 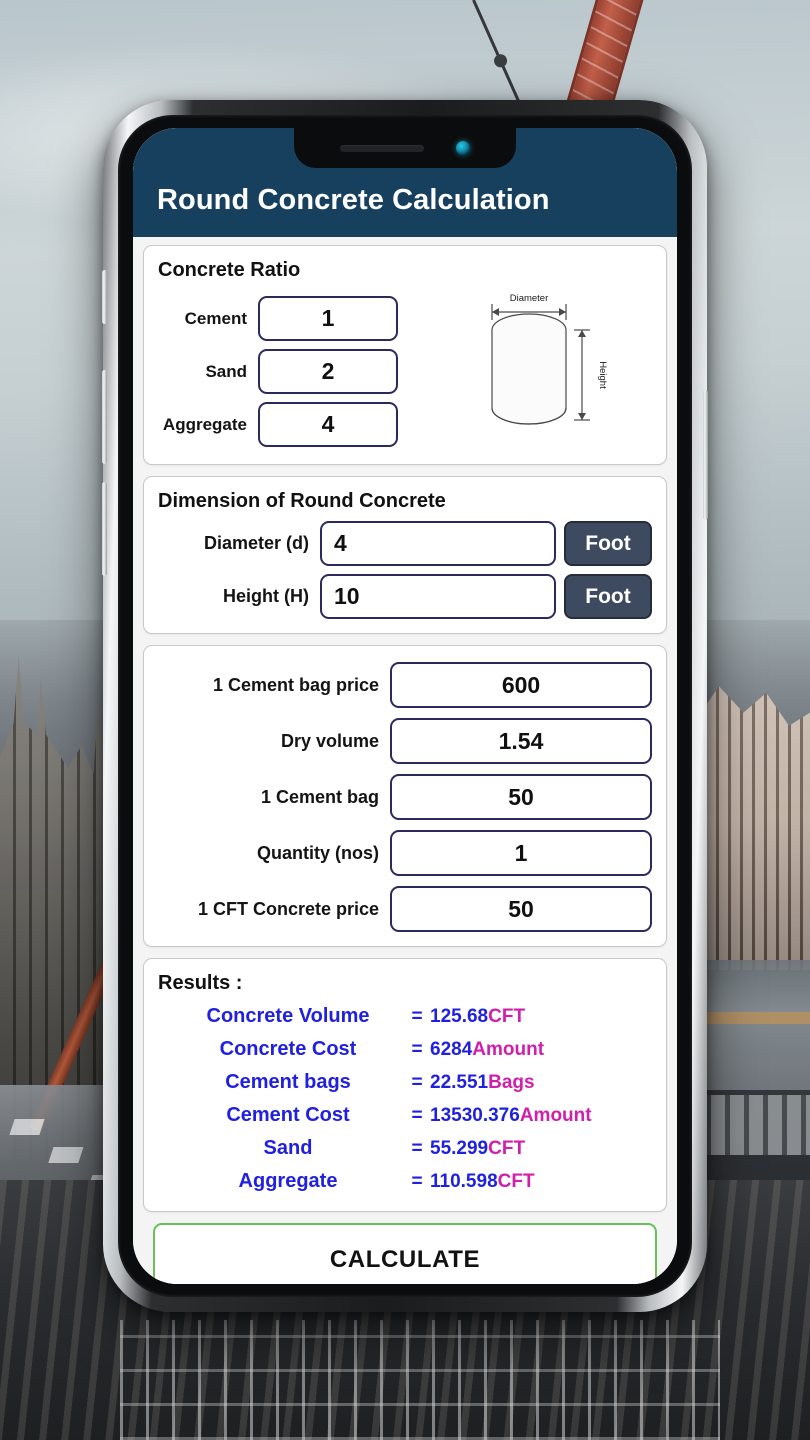 I want to click on result-equals-cement-bags: =, so click(x=417, y=1082).